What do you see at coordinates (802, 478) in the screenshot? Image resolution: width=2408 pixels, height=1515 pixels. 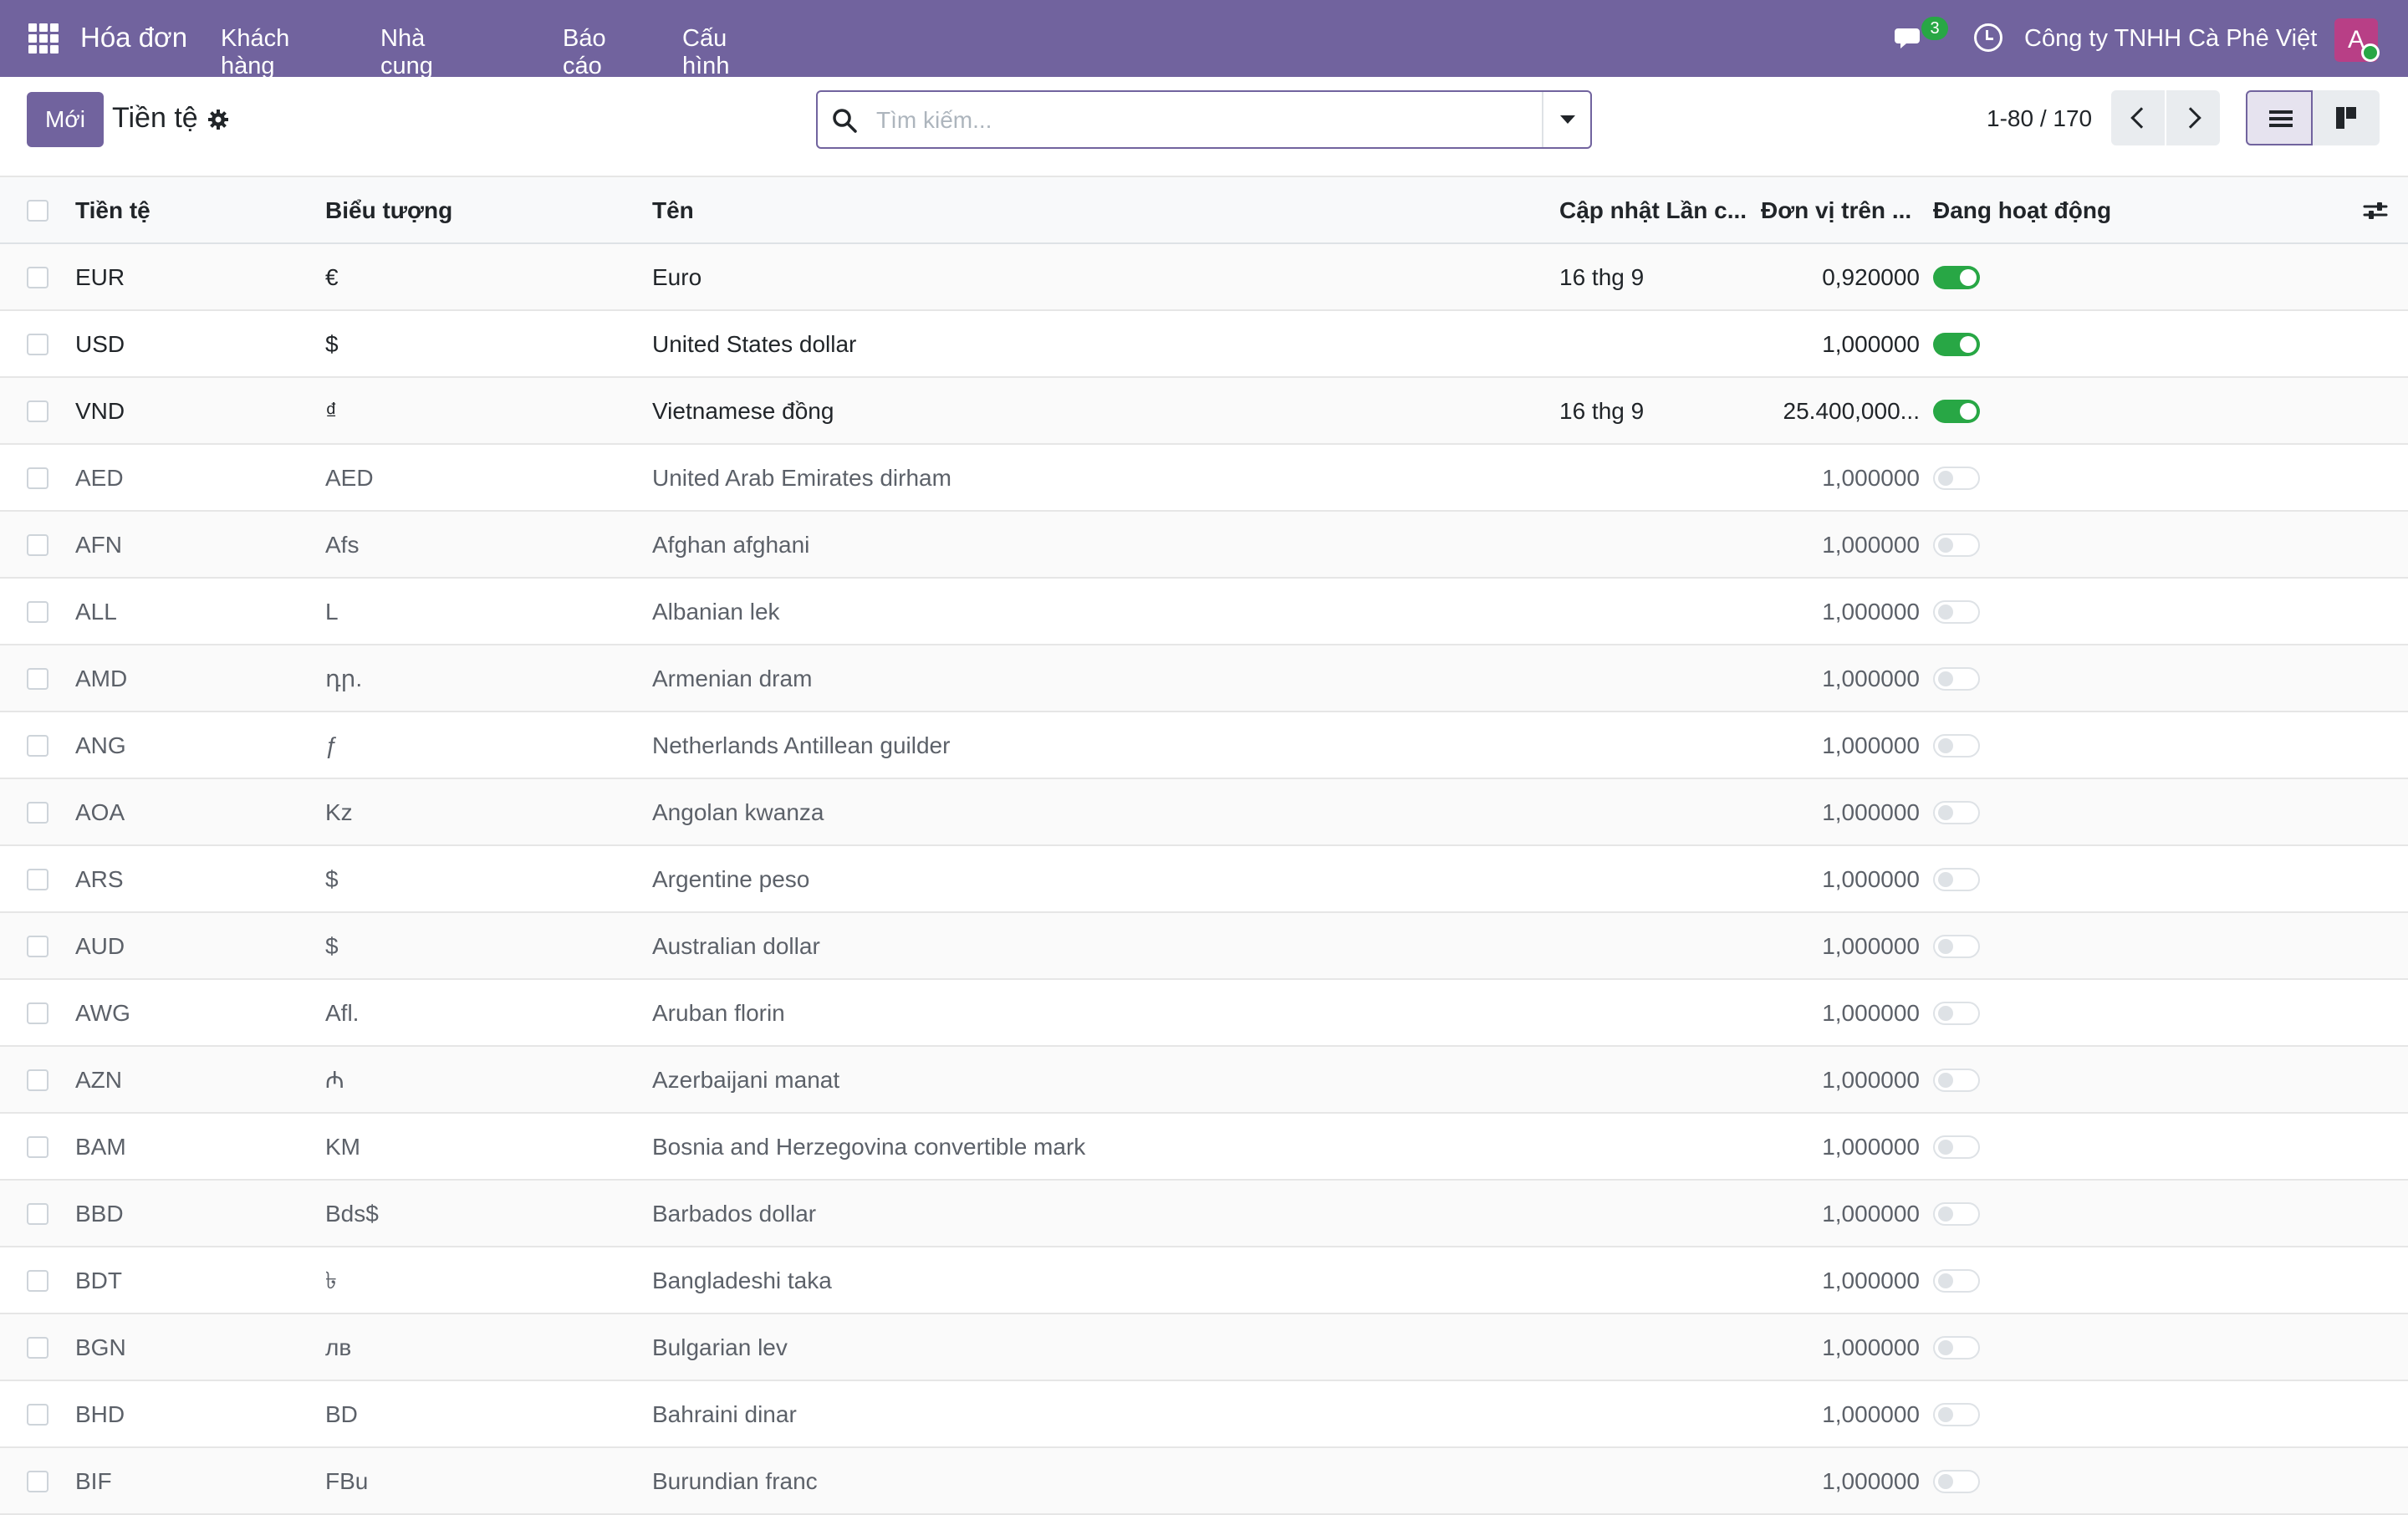 I see `cell-name: United Arab Emirates dirham` at bounding box center [802, 478].